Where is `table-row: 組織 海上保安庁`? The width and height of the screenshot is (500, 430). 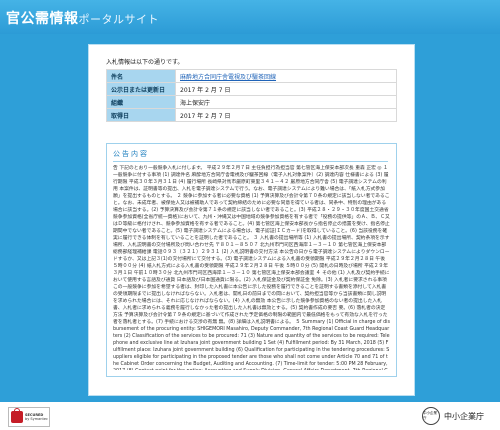
table-row: 組織 海上保安庁 is located at coordinates (251, 102).